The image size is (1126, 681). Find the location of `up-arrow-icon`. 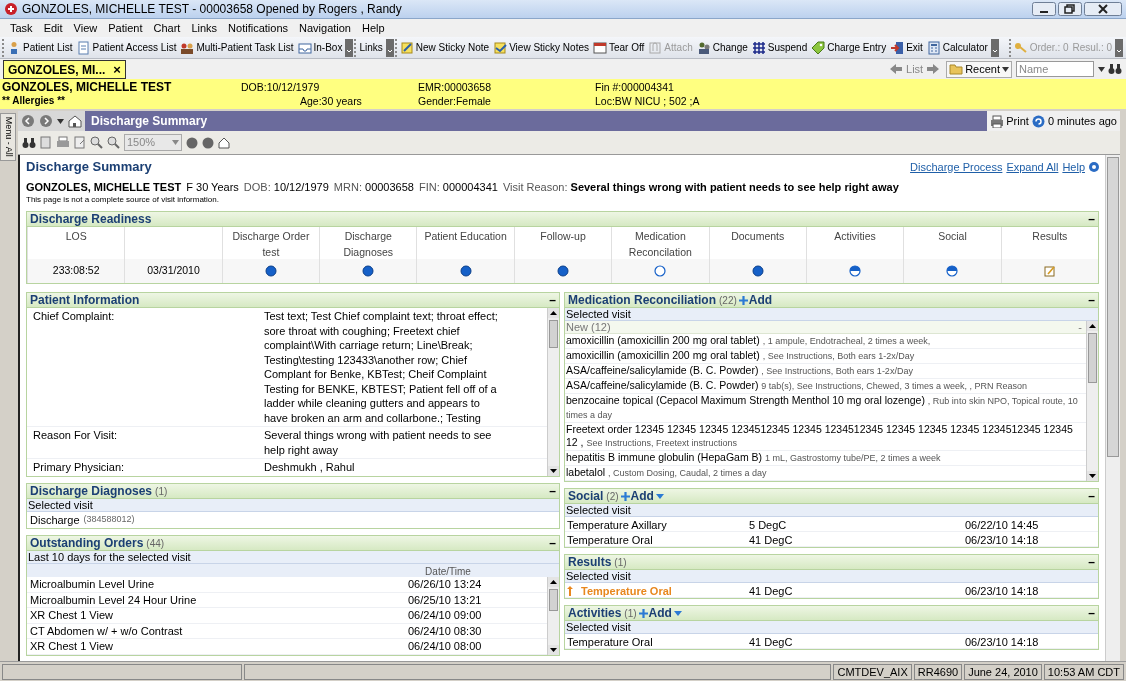

up-arrow-icon is located at coordinates (570, 591).